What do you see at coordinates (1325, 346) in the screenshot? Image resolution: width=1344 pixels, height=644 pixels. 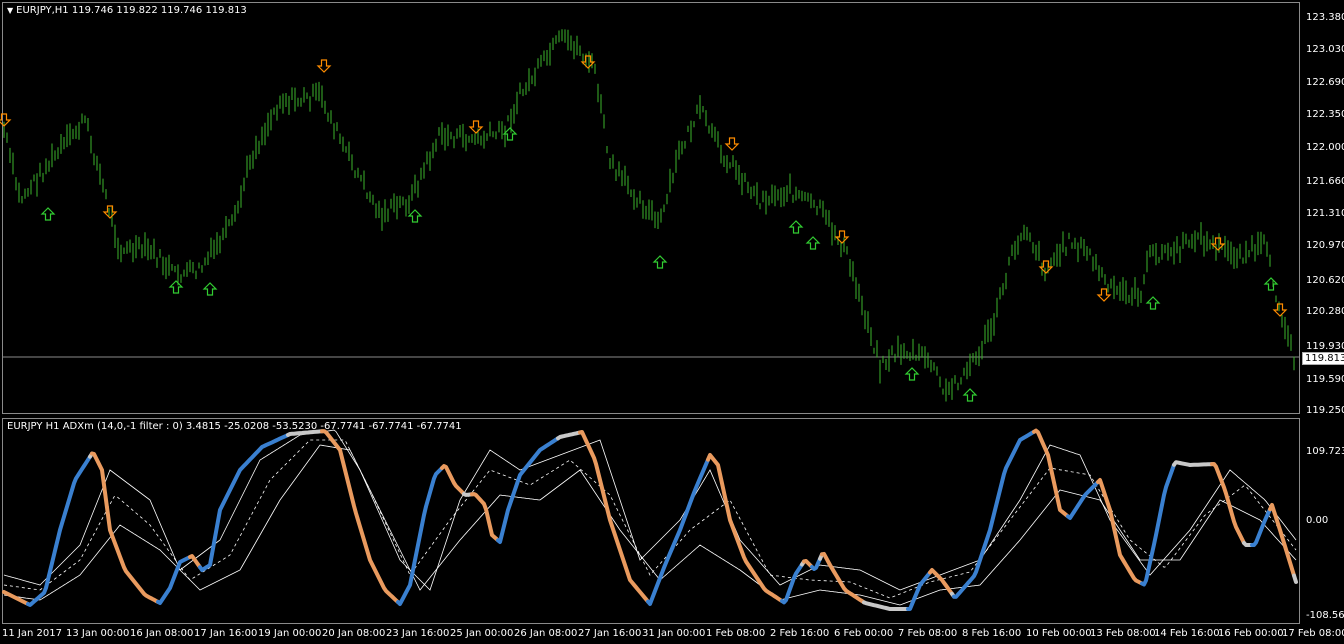 I see `price-tick-label: 119.930` at bounding box center [1325, 346].